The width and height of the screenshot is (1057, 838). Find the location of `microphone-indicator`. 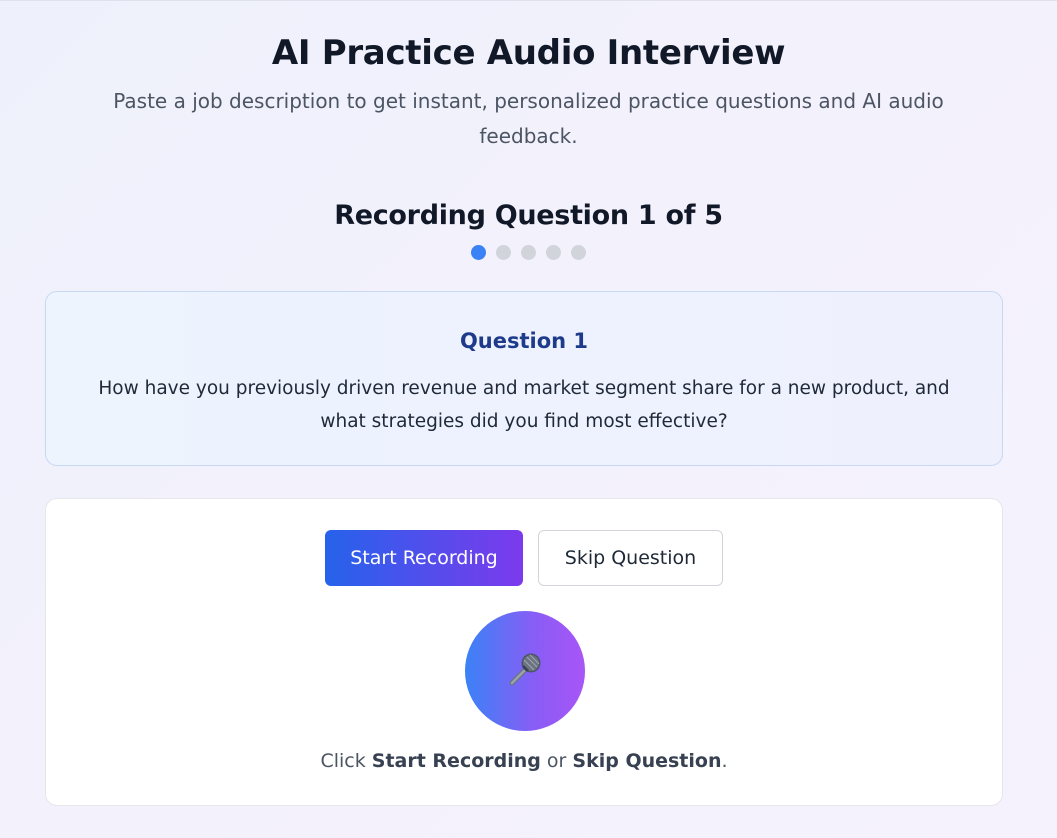

microphone-indicator is located at coordinates (525, 671).